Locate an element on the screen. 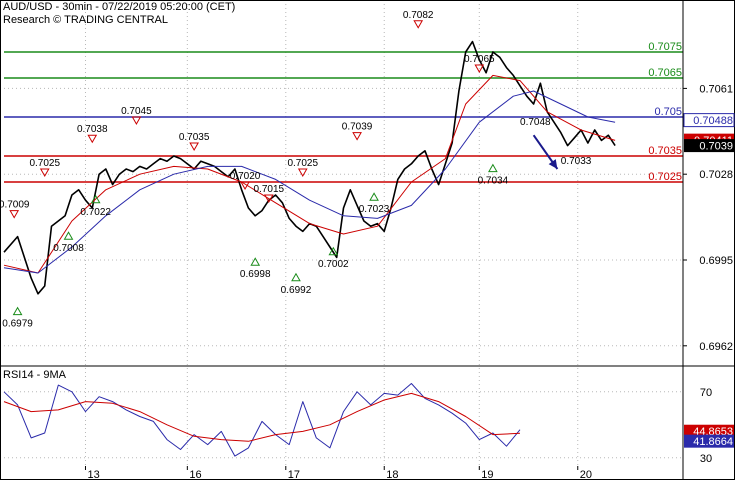  level-label: 0.7075 is located at coordinates (665, 47).